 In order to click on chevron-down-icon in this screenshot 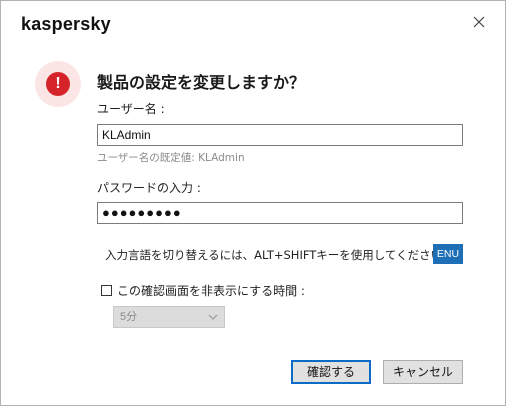, I will do `click(213, 317)`.